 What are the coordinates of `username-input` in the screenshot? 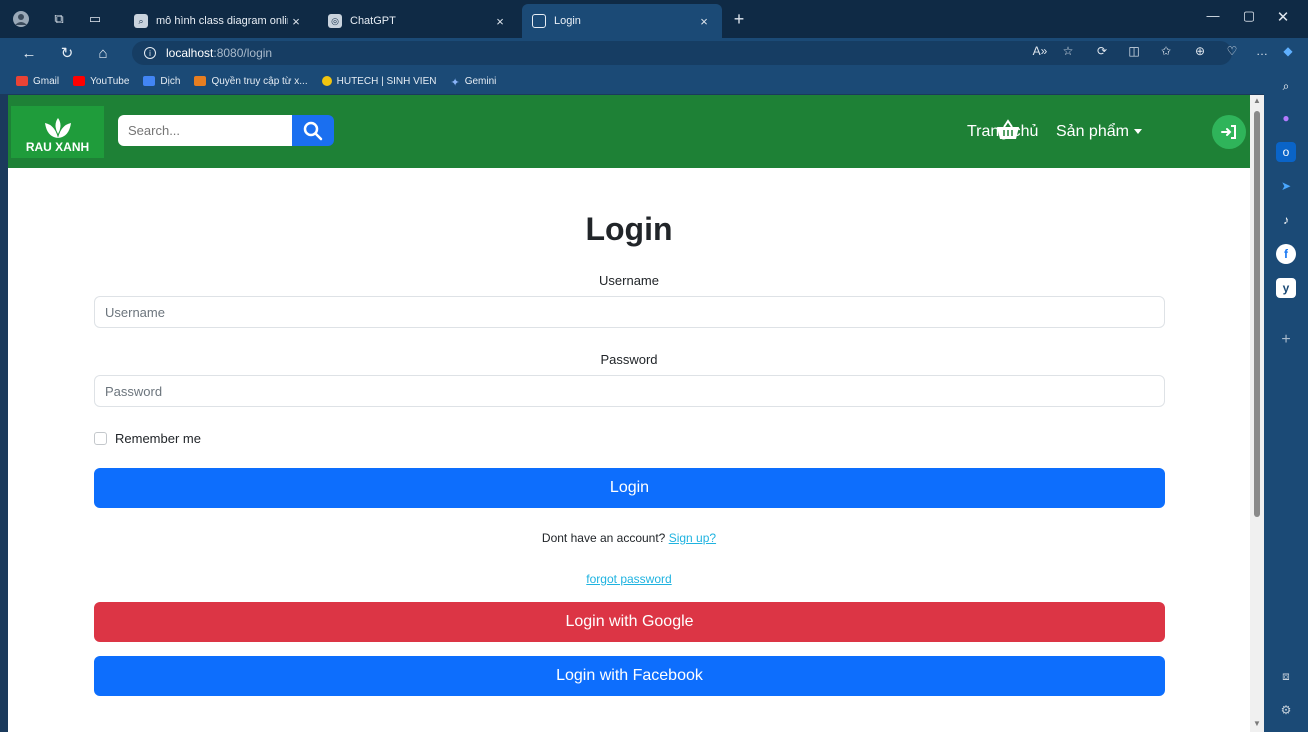 It's located at (629, 312).